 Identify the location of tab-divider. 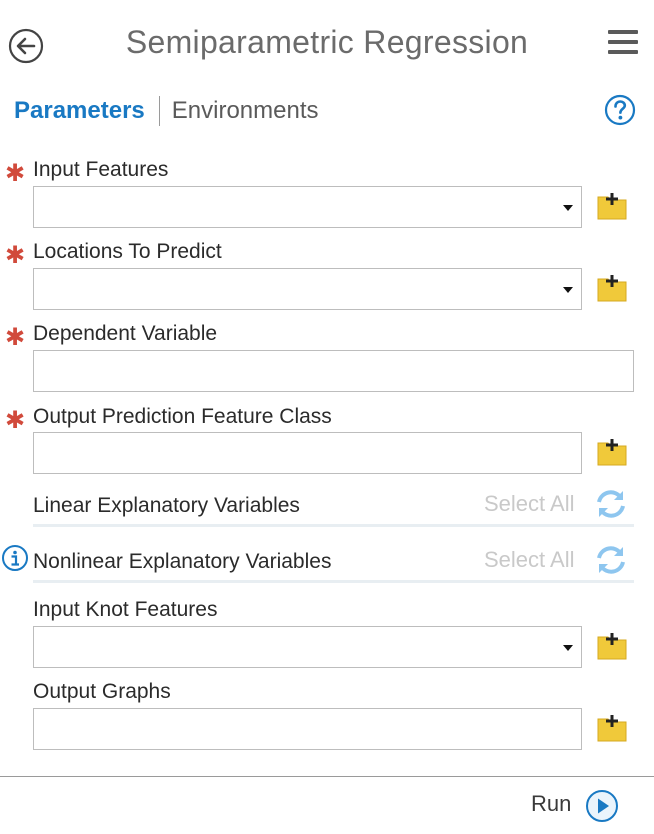
(159, 111).